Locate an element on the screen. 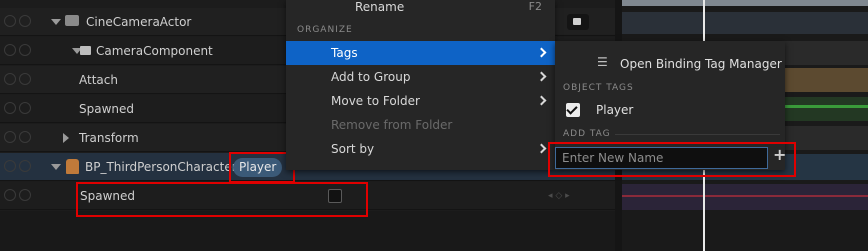  menu-item-remove-from-folder: Remove from Folder is located at coordinates (420, 125).